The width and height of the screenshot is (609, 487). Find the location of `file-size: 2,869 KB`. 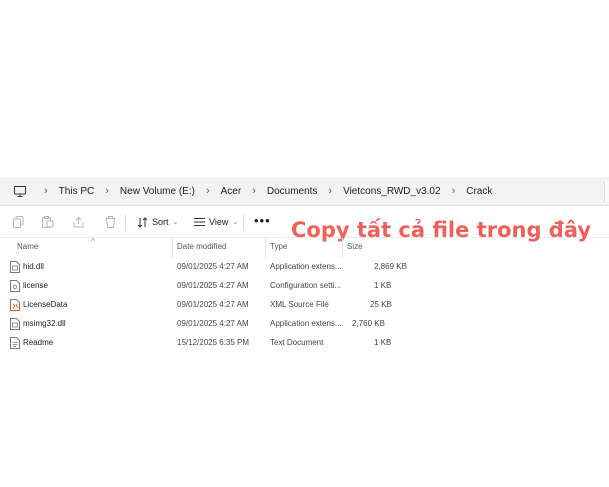

file-size: 2,869 KB is located at coordinates (390, 266).